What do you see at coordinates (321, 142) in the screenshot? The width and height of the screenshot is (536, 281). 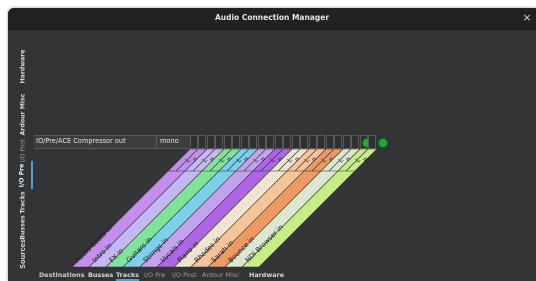 I see `grid-cell-rhodes-in-r` at bounding box center [321, 142].